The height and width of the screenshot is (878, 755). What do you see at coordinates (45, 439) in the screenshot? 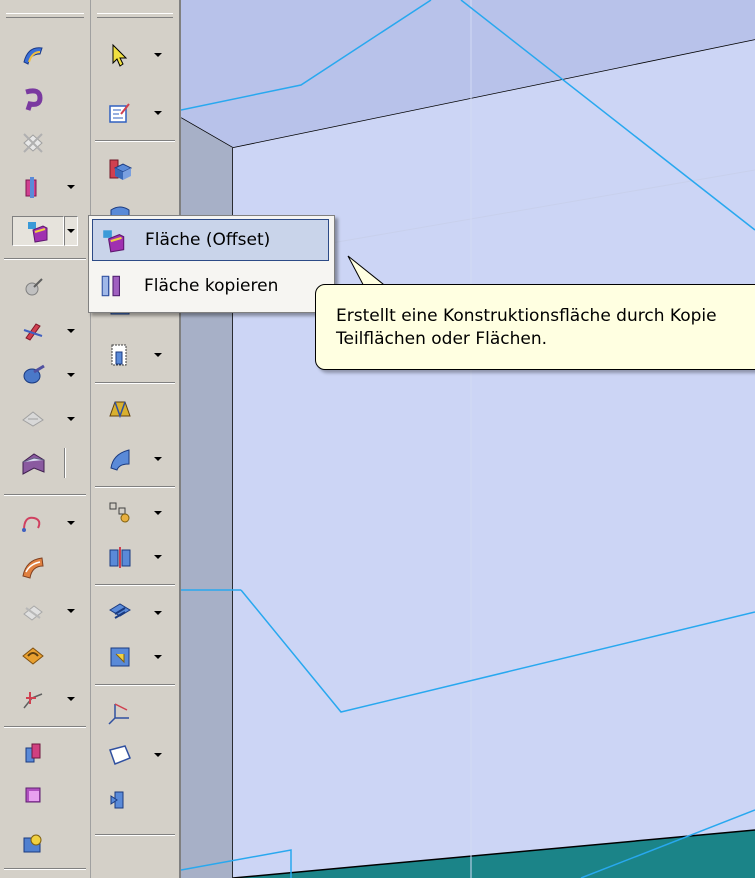
I see `surface-toolbar` at bounding box center [45, 439].